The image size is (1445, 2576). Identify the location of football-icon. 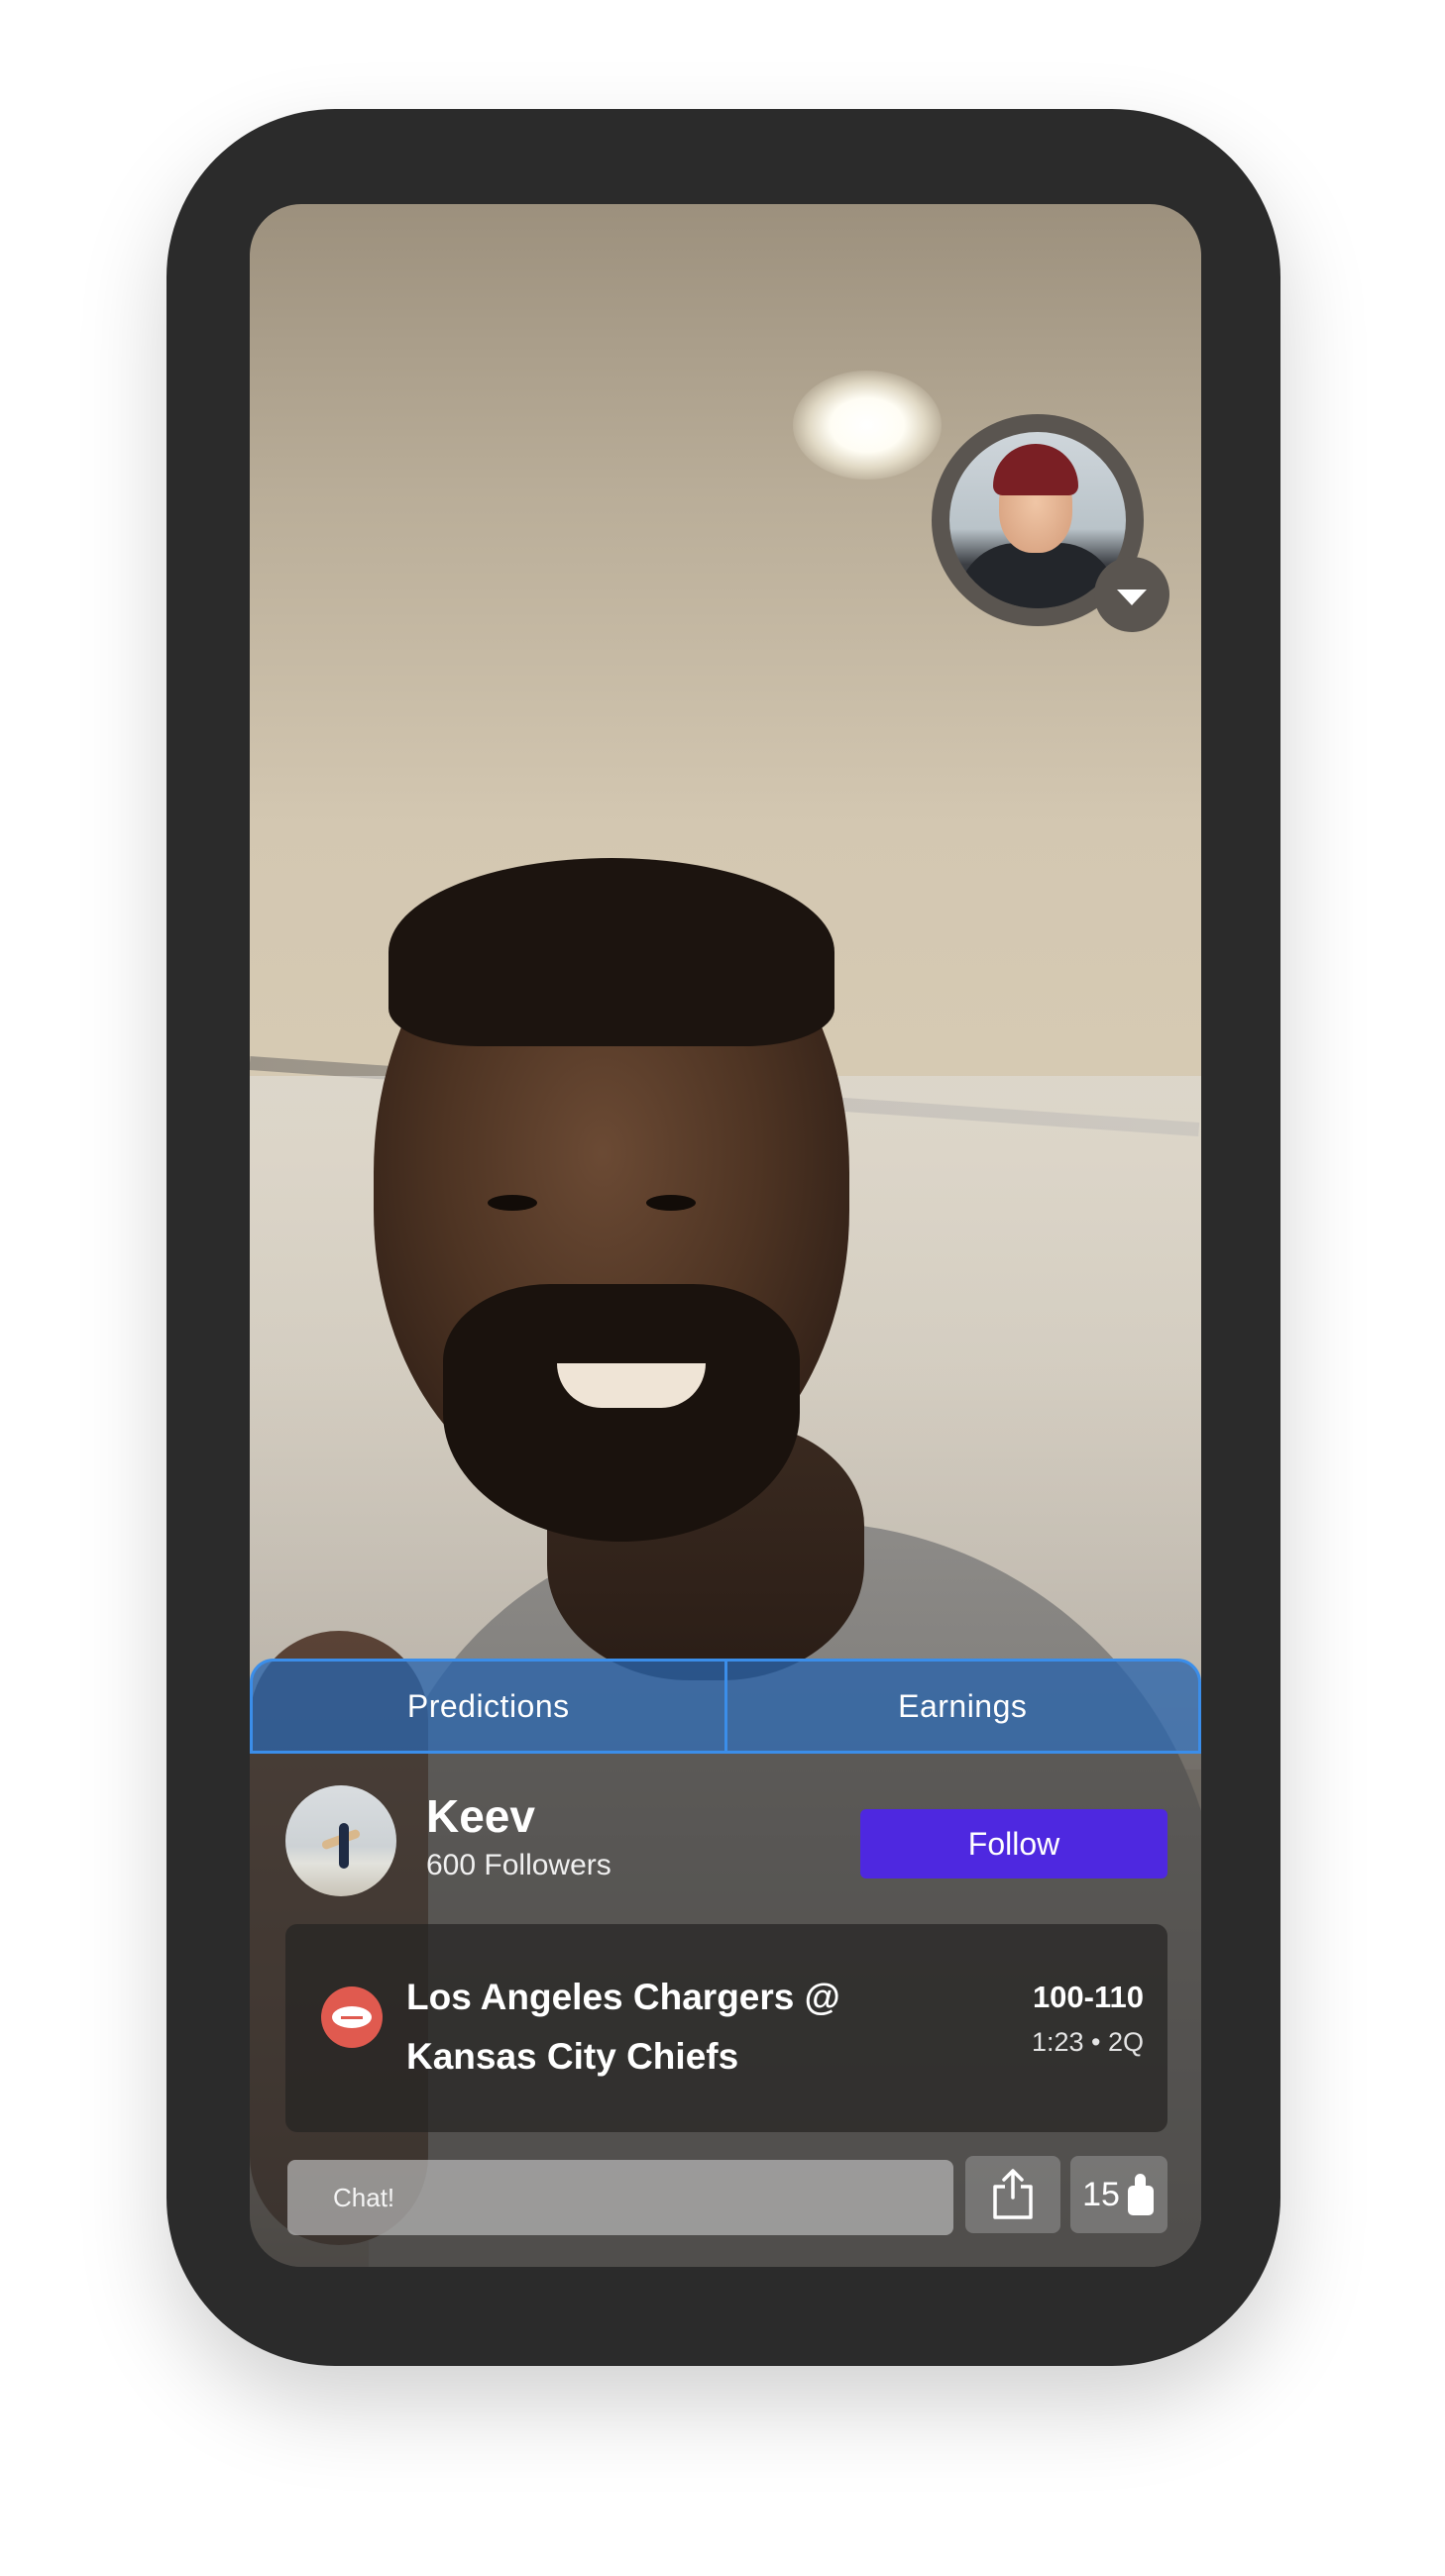
(352, 2017).